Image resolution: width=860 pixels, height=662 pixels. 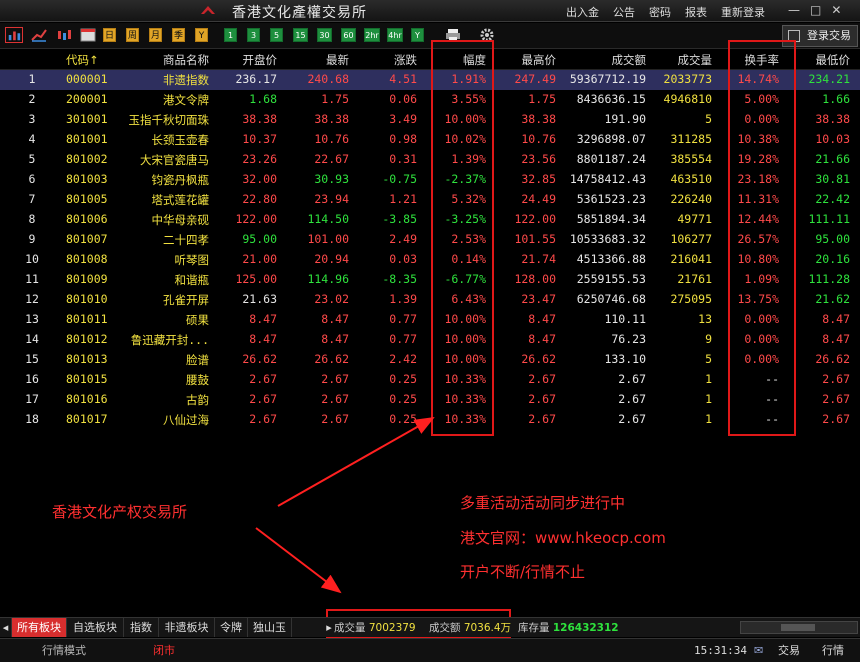 I want to click on interval-y-button: Y, so click(x=417, y=35).